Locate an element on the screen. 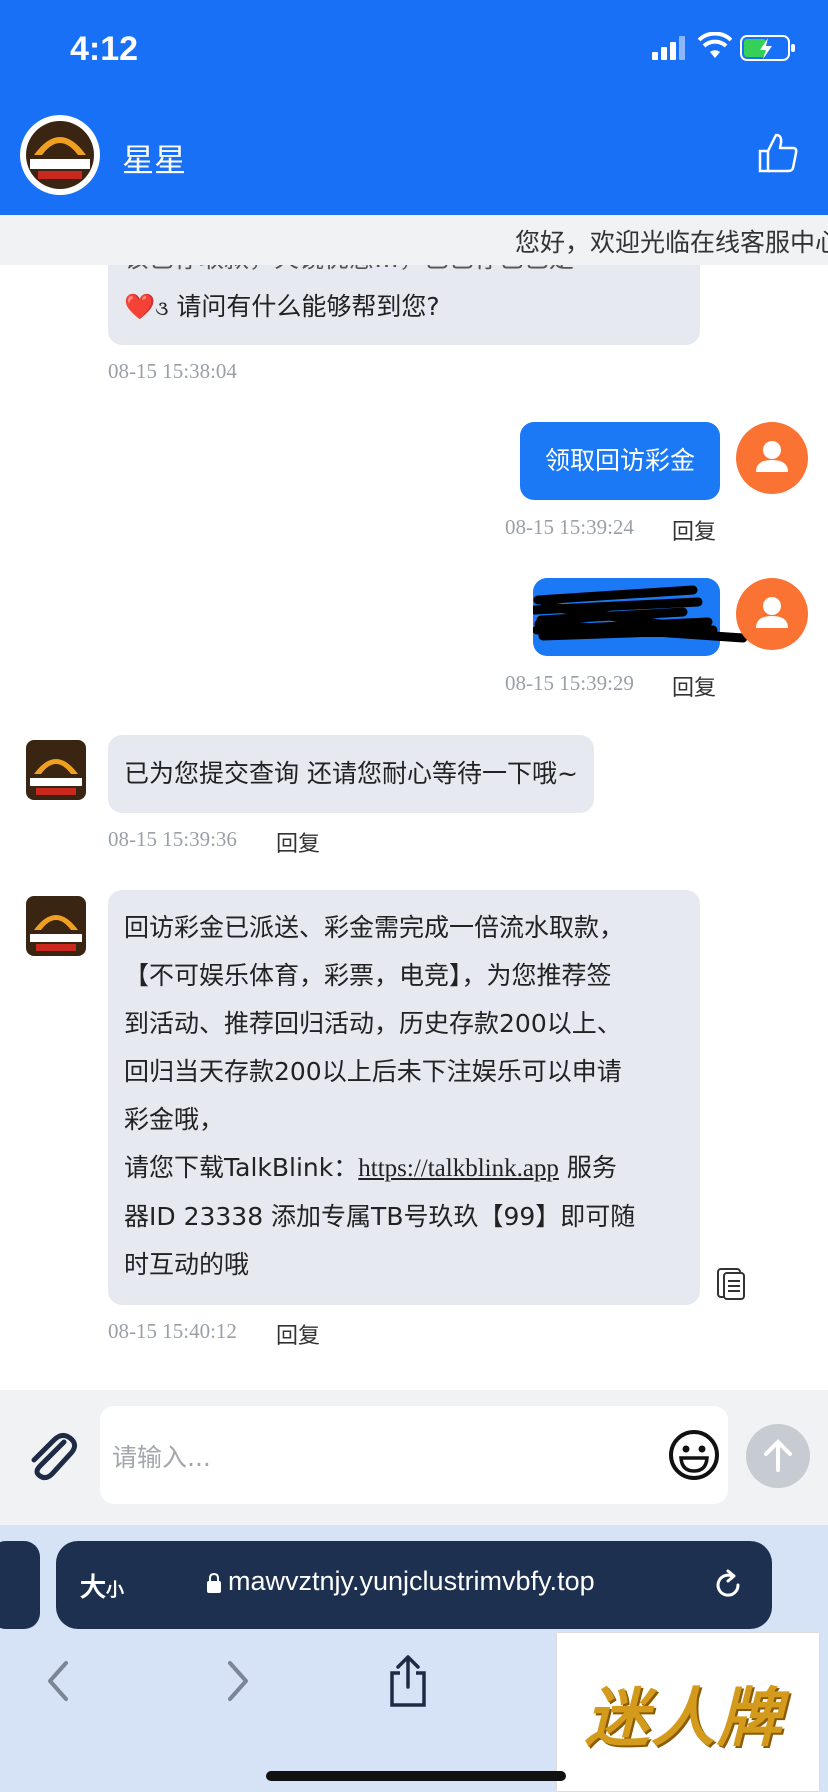 This screenshot has width=828, height=1792. agent-message: 已为您提交查询 还请您耐心等待一下哦~ is located at coordinates (351, 774).